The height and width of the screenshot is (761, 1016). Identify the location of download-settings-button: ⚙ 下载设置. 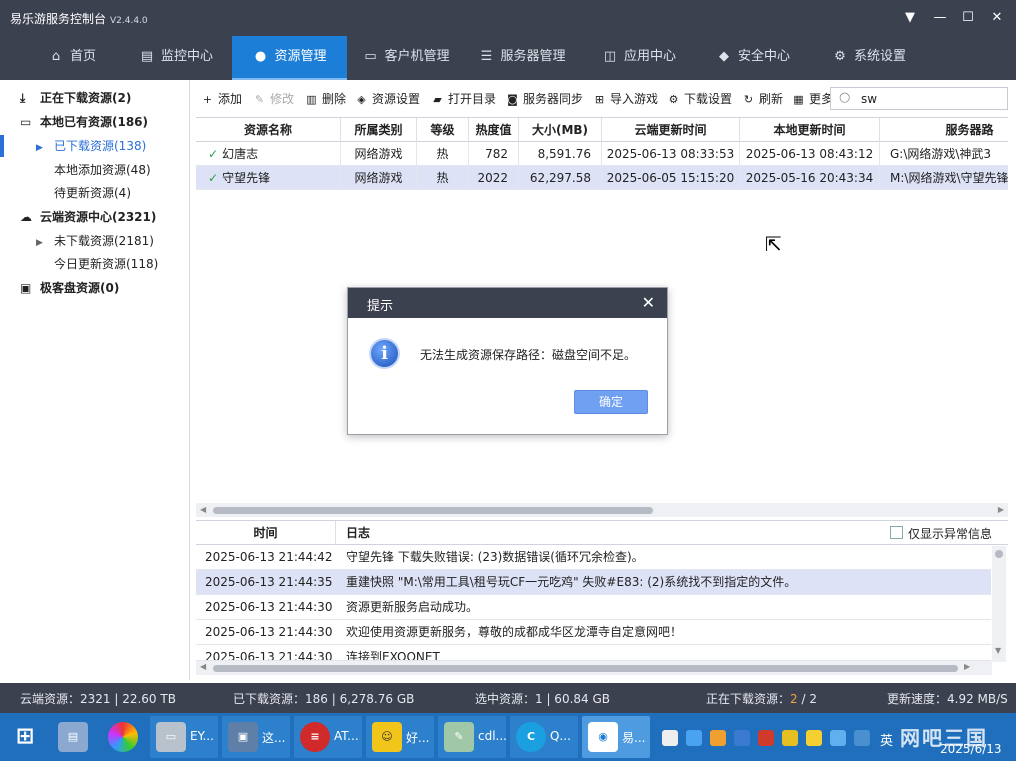
(699, 99).